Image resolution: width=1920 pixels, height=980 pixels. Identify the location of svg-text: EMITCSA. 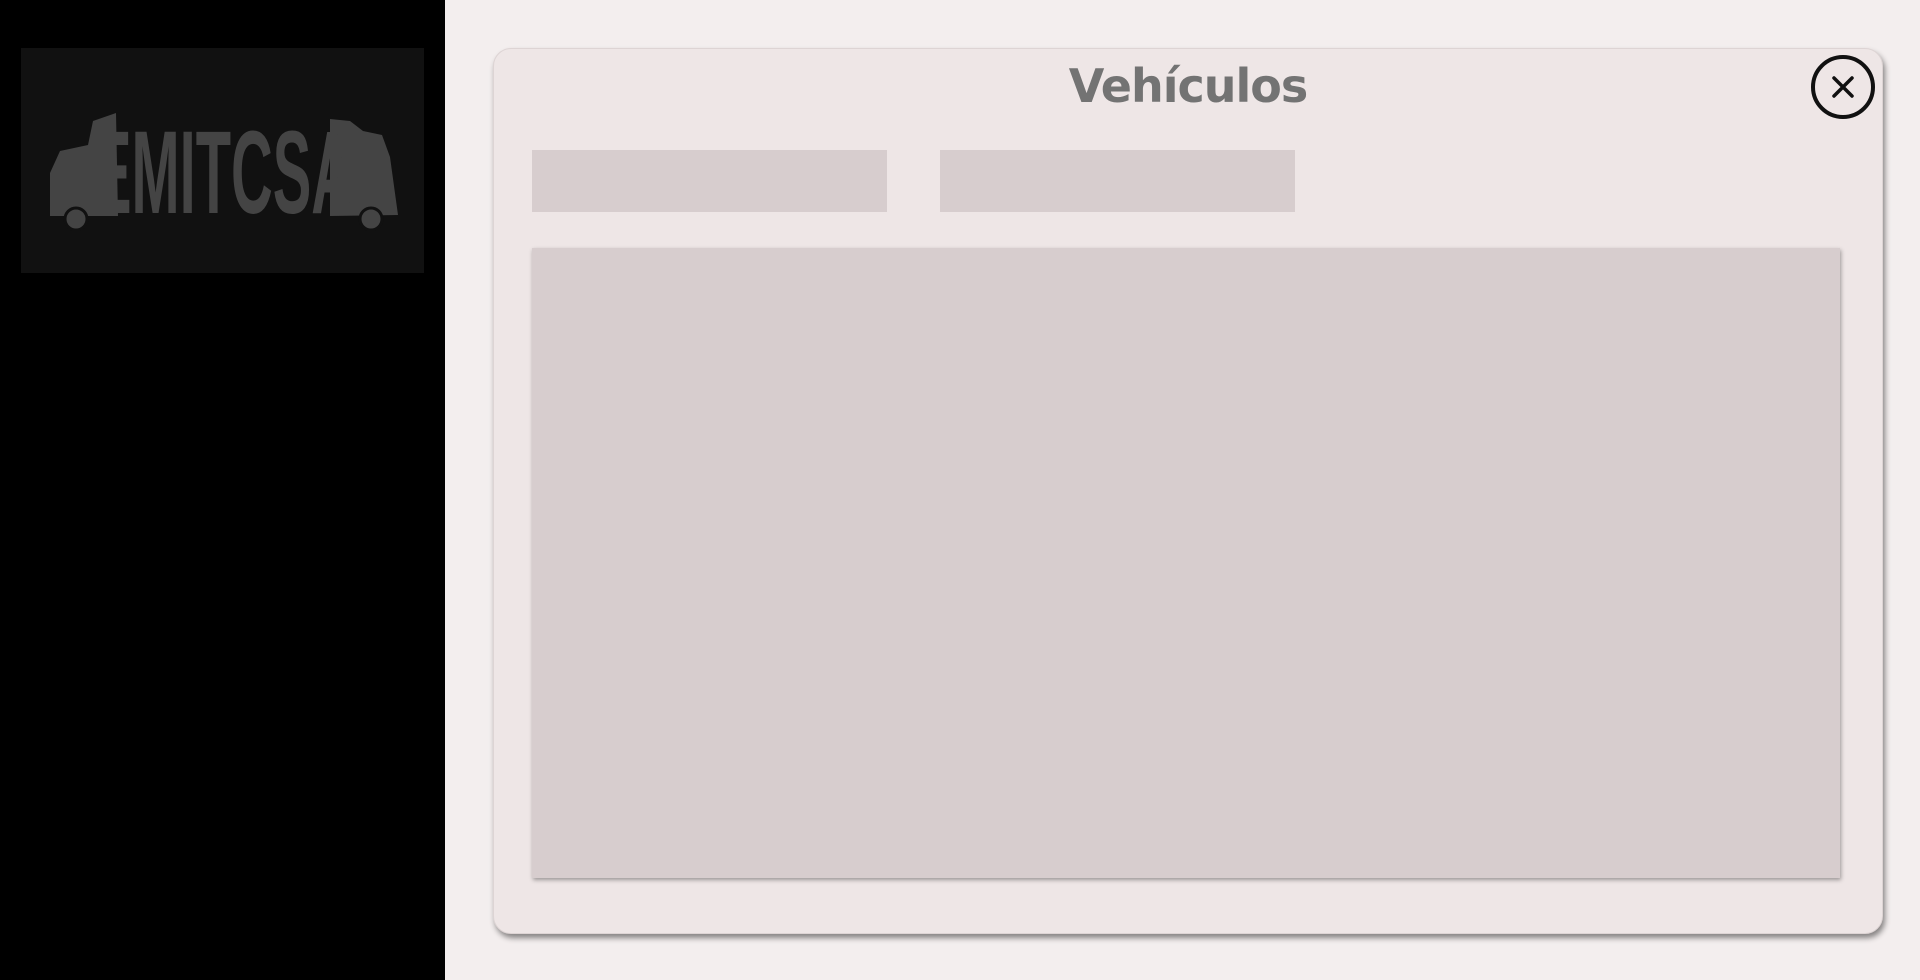
(223, 169).